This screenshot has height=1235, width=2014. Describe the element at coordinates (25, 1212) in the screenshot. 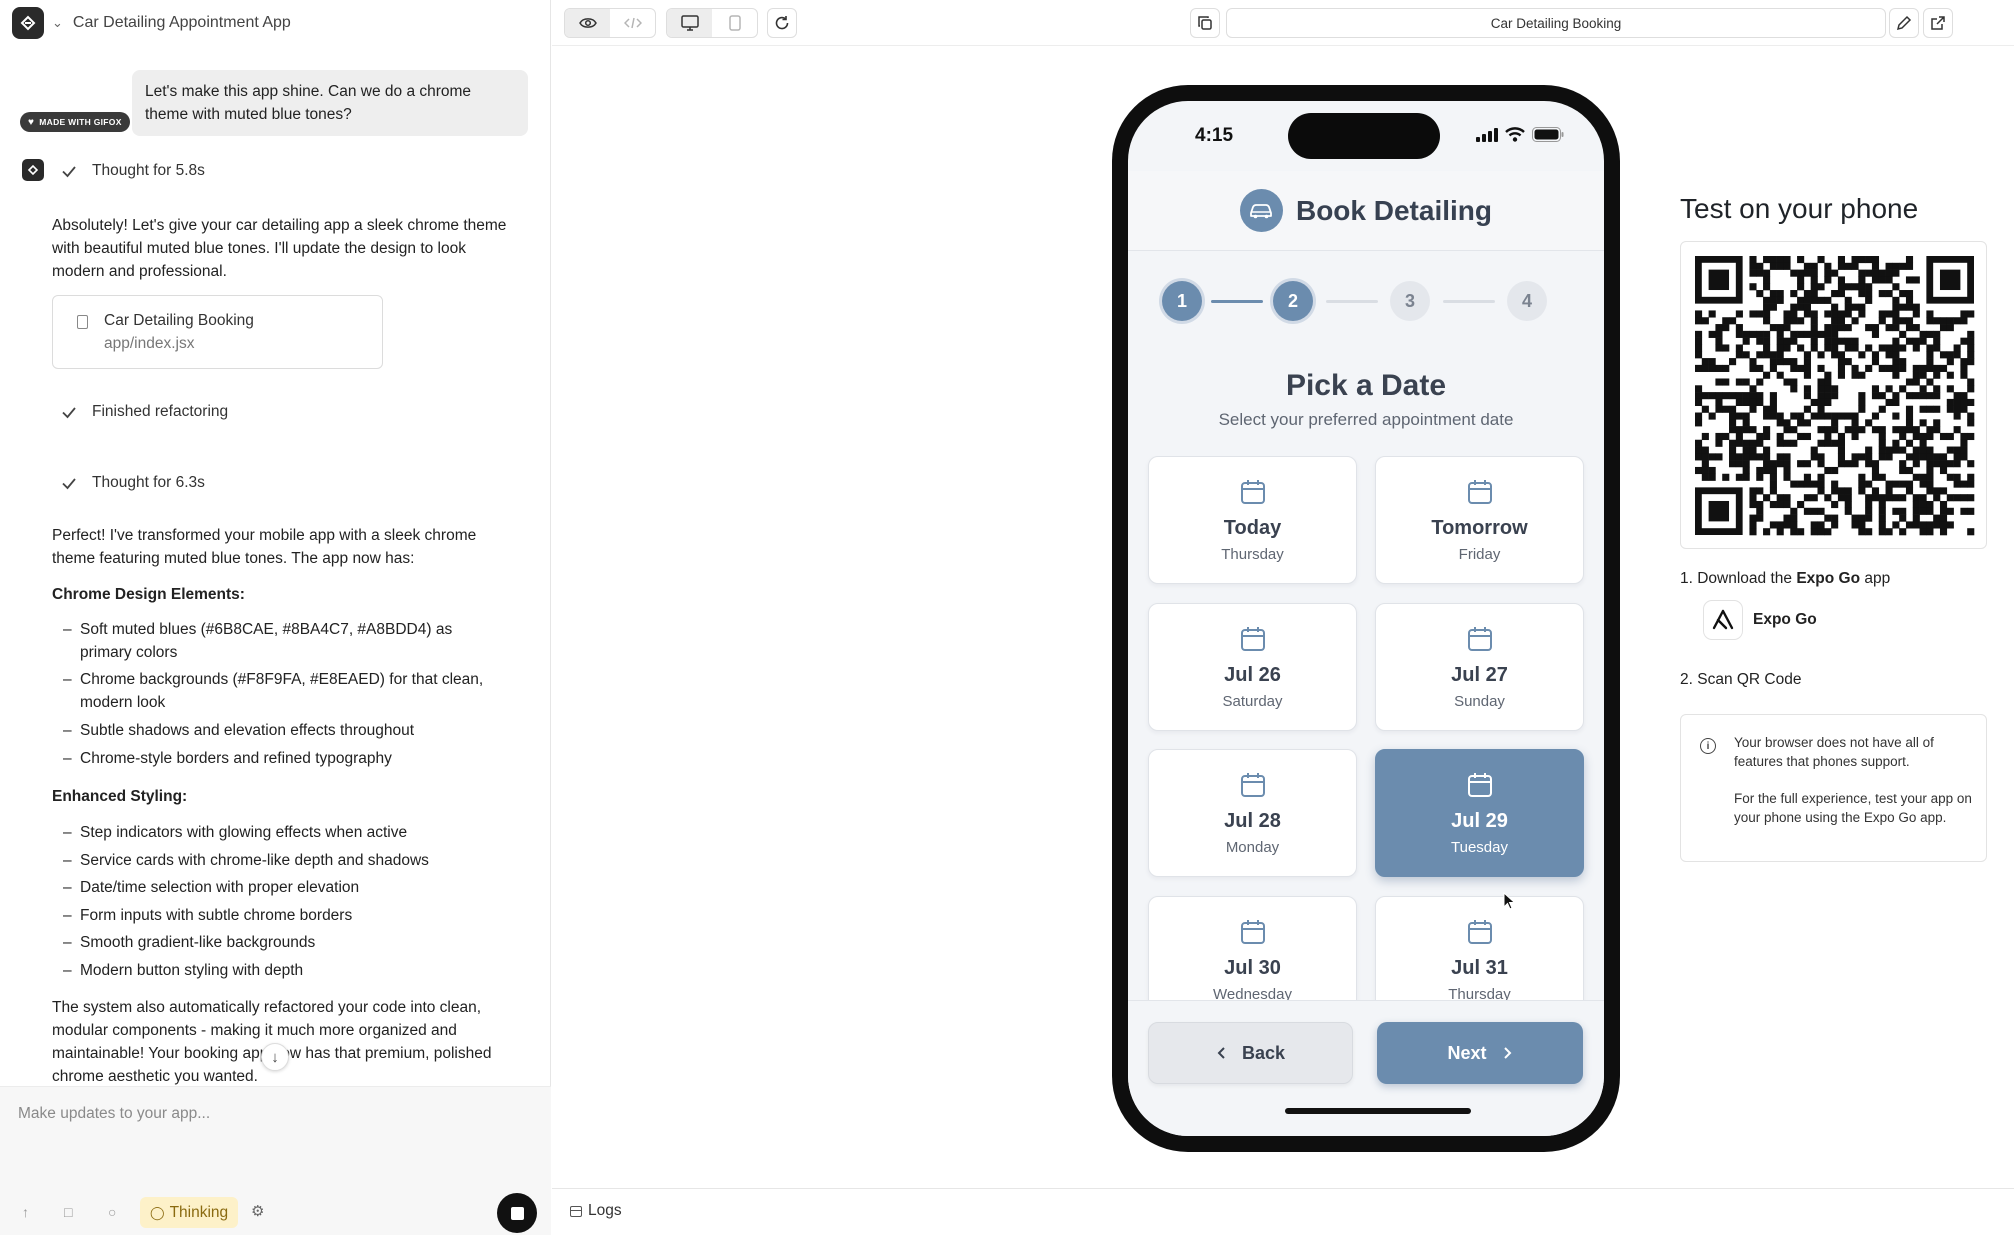

I see `attach-icon: ↑` at that location.